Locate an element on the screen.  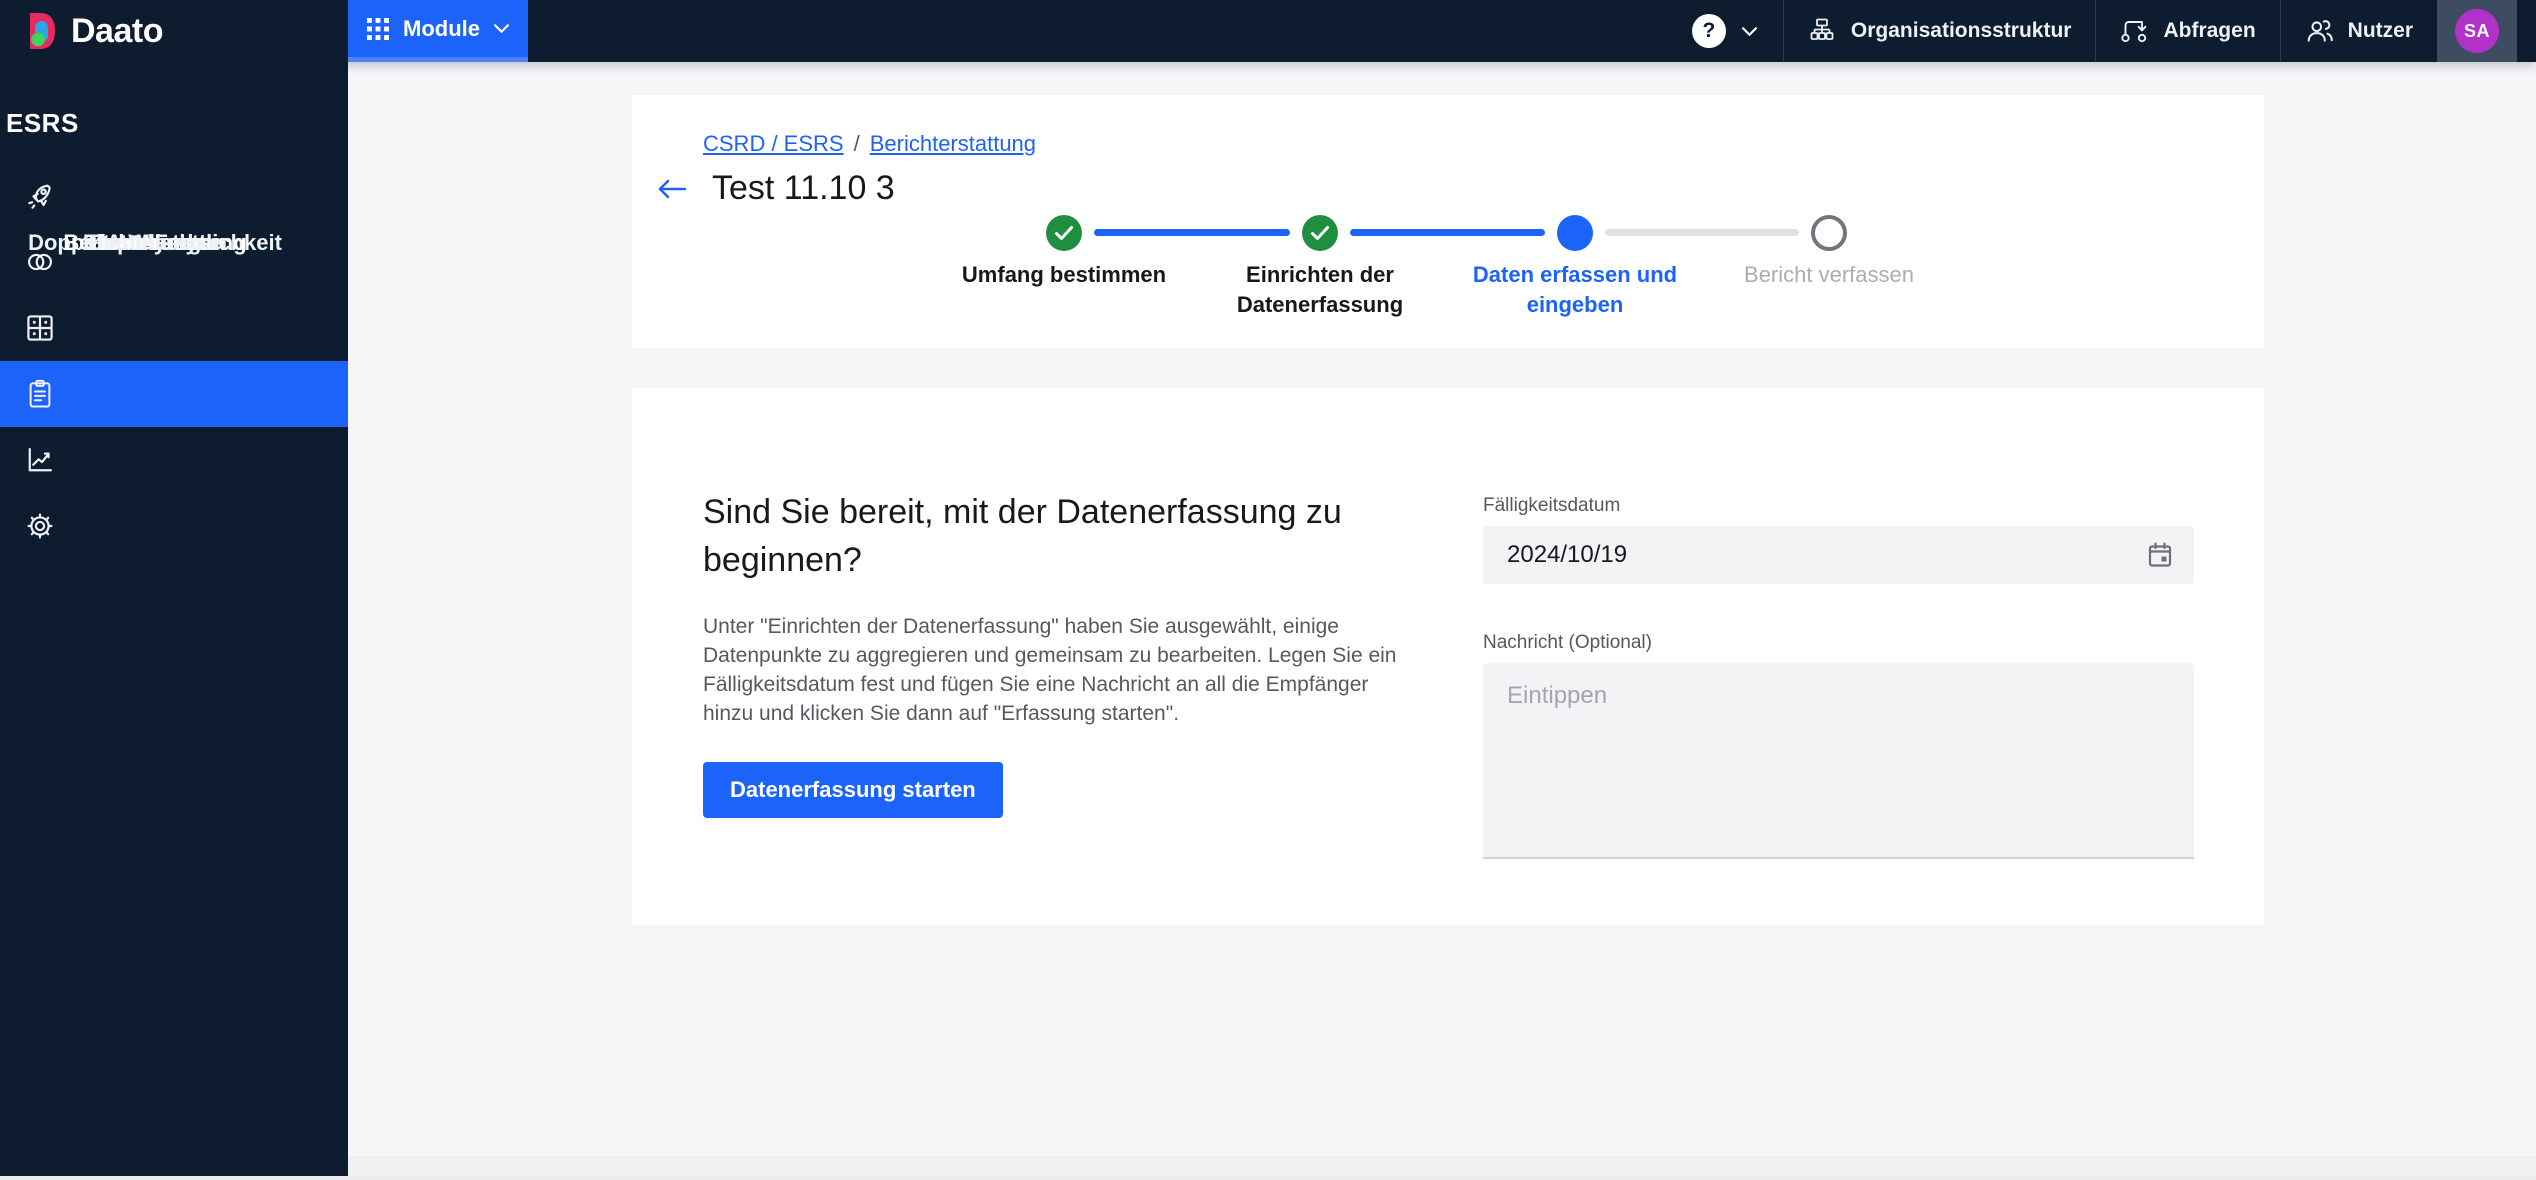
nav-item-label: Abfragen is located at coordinates (2209, 30).